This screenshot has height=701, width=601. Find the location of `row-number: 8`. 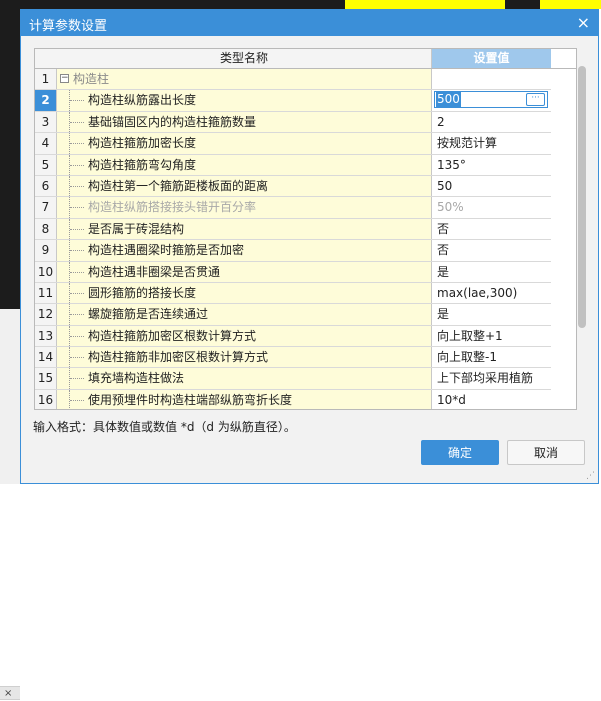

row-number: 8 is located at coordinates (46, 229).